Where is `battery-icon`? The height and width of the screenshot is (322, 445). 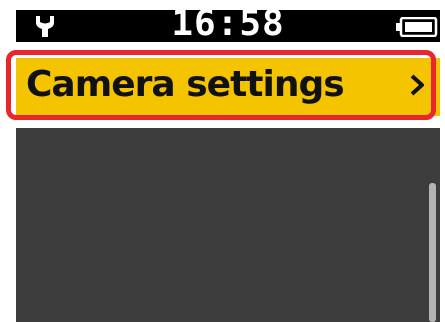
battery-icon is located at coordinates (417, 27).